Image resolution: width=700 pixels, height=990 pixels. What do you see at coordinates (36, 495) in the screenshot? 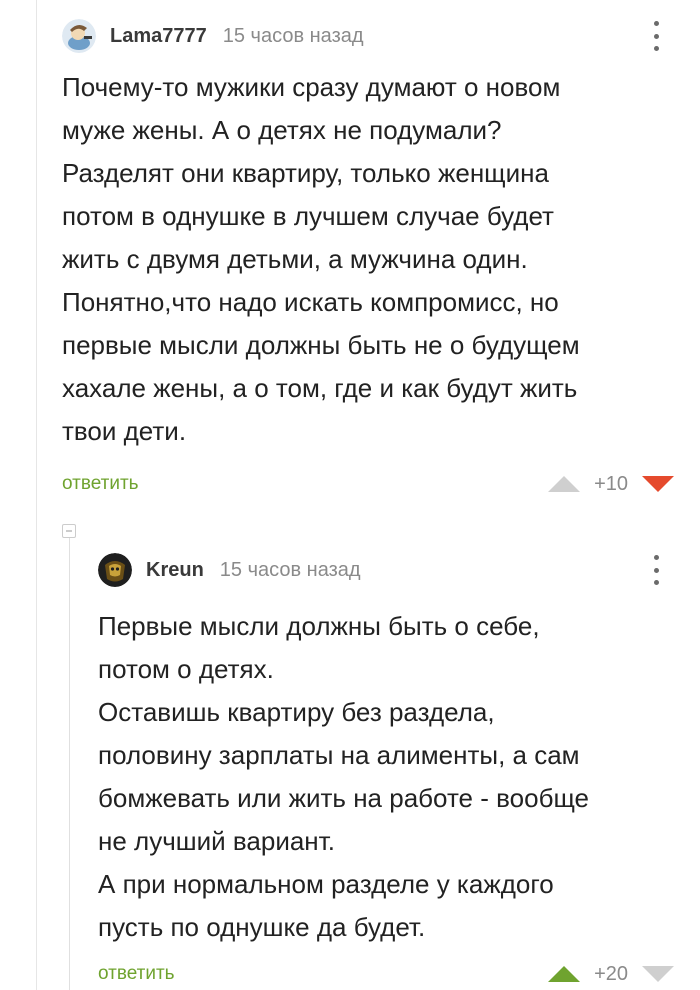
I see `thread-rail` at bounding box center [36, 495].